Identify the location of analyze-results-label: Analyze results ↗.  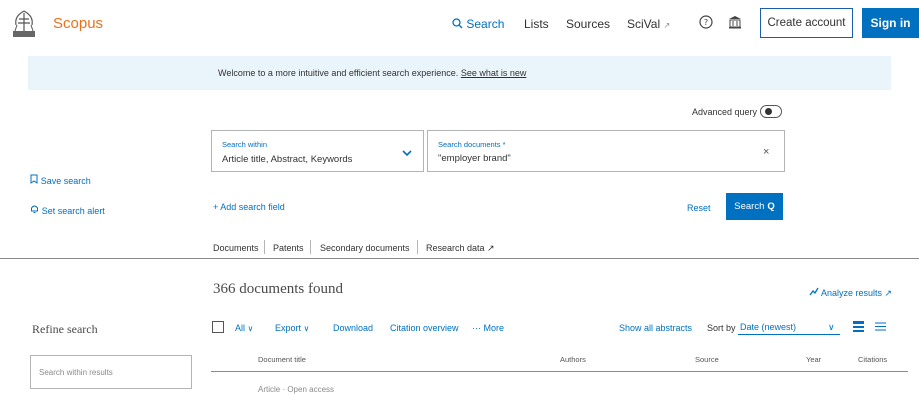
(857, 293).